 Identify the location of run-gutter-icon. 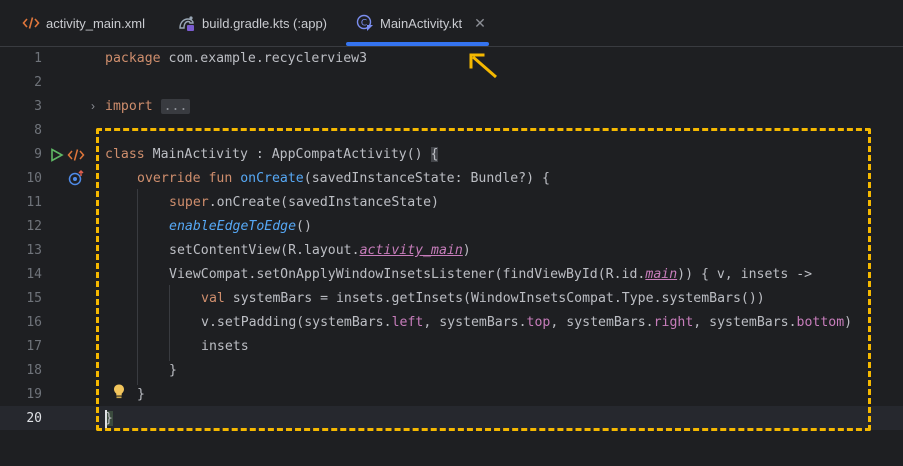
(57, 155).